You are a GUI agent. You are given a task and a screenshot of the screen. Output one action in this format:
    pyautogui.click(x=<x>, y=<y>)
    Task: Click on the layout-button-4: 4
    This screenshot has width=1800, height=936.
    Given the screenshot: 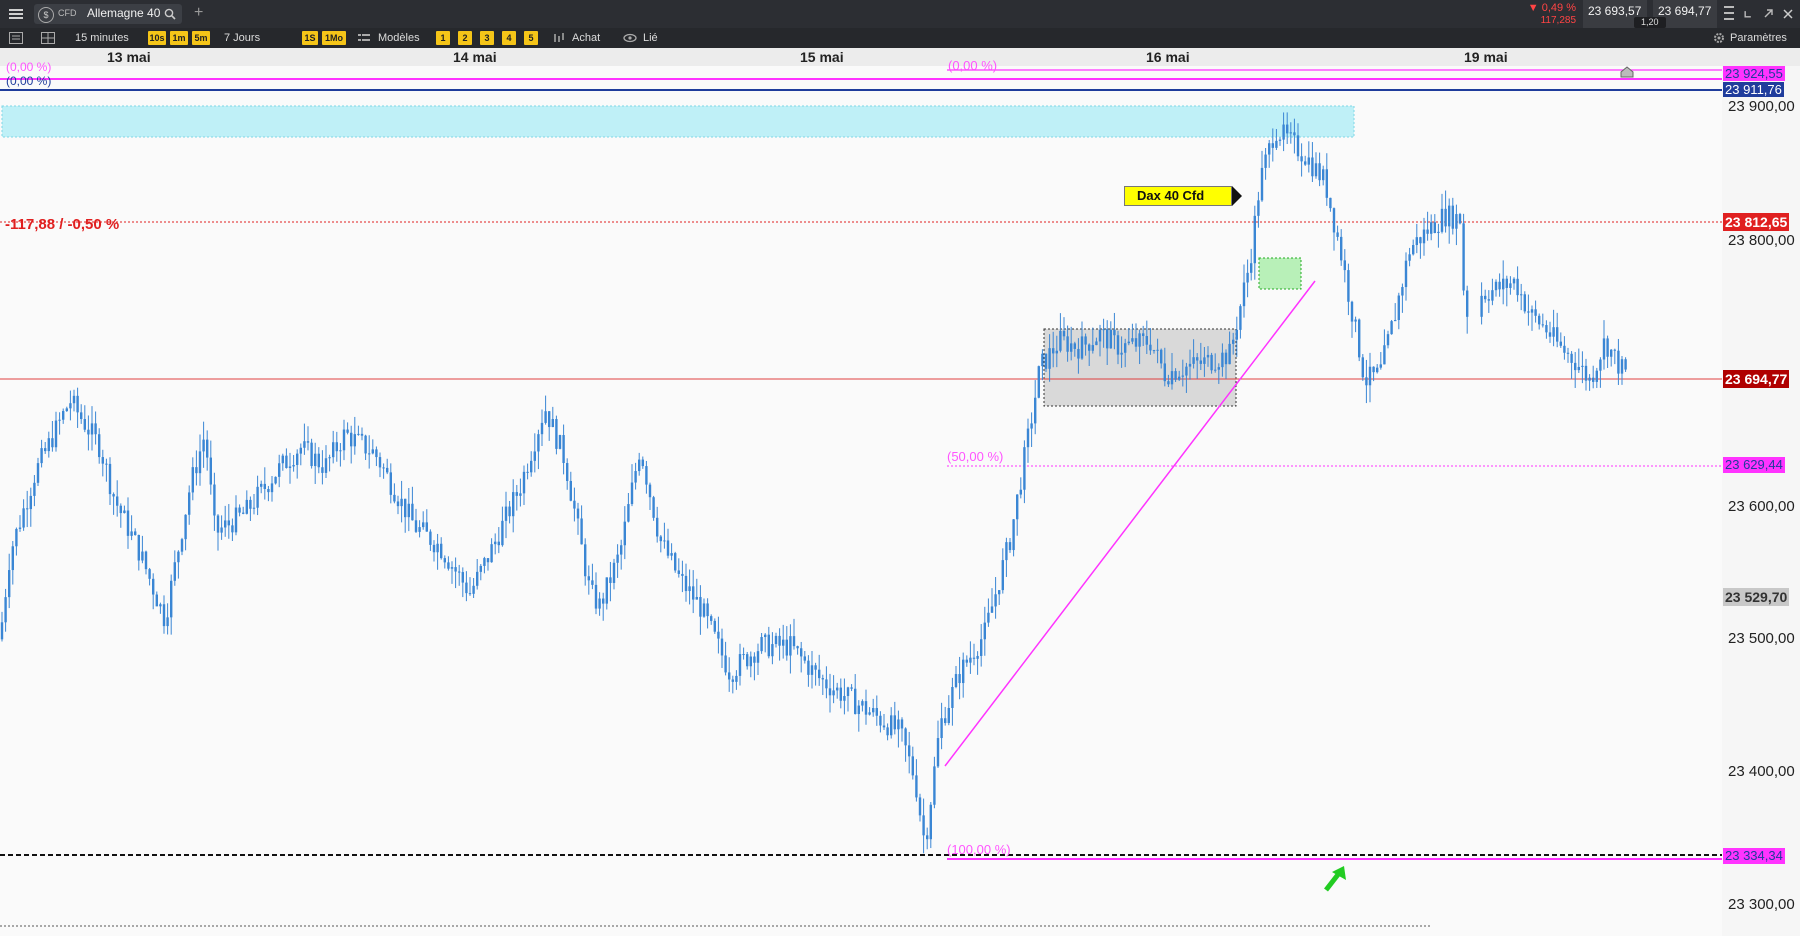 What is the action you would take?
    pyautogui.click(x=509, y=38)
    